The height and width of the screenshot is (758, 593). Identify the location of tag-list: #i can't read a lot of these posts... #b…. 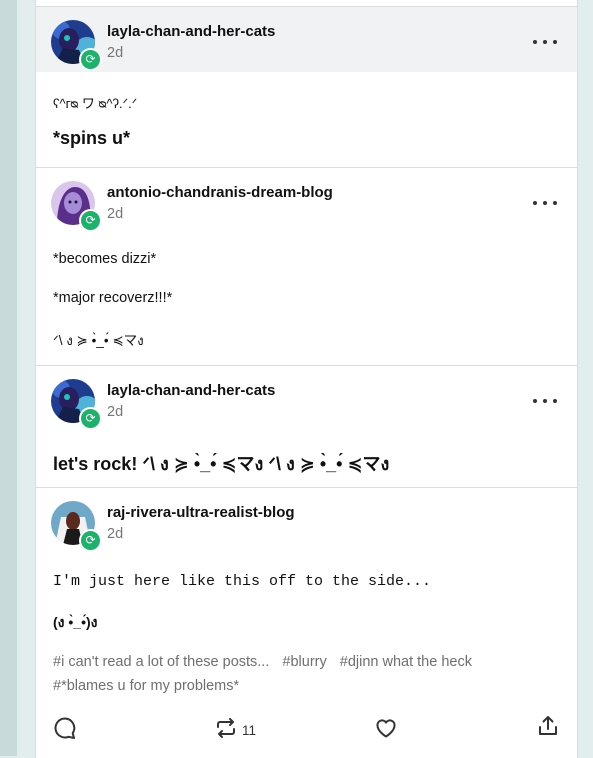
(267, 662).